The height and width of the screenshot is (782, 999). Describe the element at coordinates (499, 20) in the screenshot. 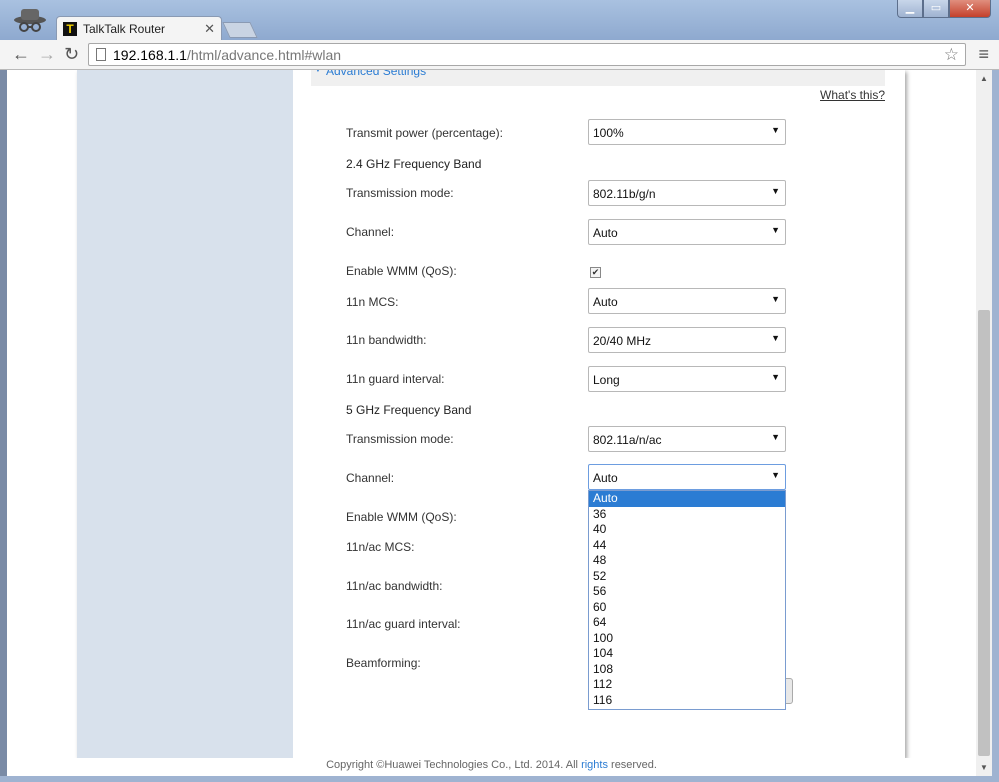

I see `window-titlebar: T TalkTalk Router ✕ ▁ ▭ ✕` at that location.